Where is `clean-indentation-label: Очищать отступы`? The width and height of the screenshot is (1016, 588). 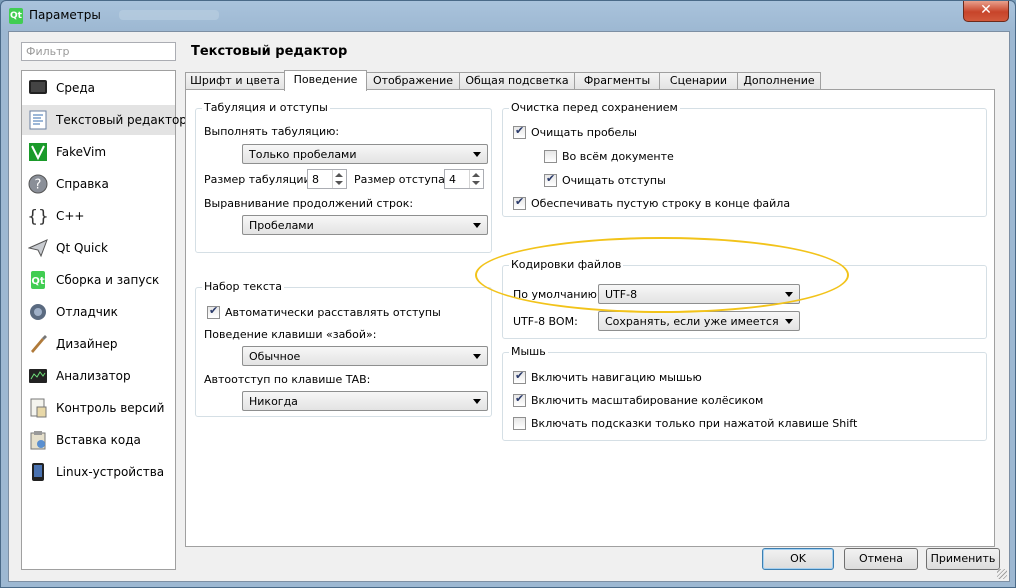
clean-indentation-label: Очищать отступы is located at coordinates (614, 180).